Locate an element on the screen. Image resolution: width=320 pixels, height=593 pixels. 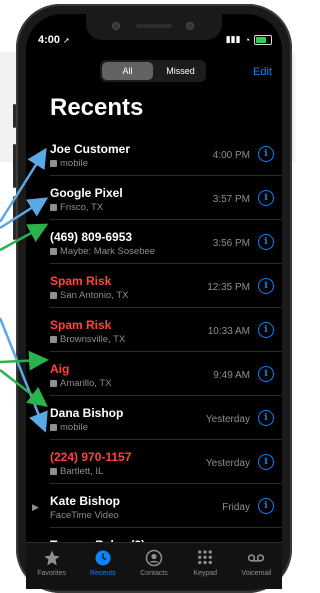
caller-name: Dana Bishop is located at coordinates (87, 413).